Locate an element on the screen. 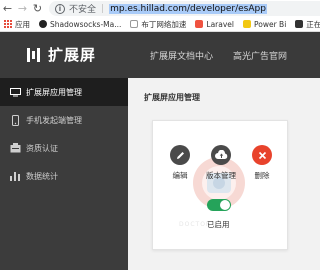 Image resolution: width=320 pixels, height=270 pixels. bookmark-buding: 布丁网络加速 is located at coordinates (158, 24).